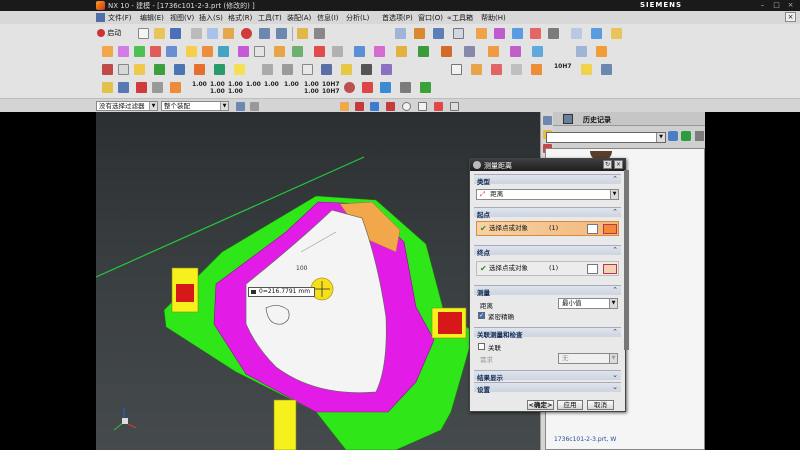  I want to click on delete-icon, so click(246, 33).